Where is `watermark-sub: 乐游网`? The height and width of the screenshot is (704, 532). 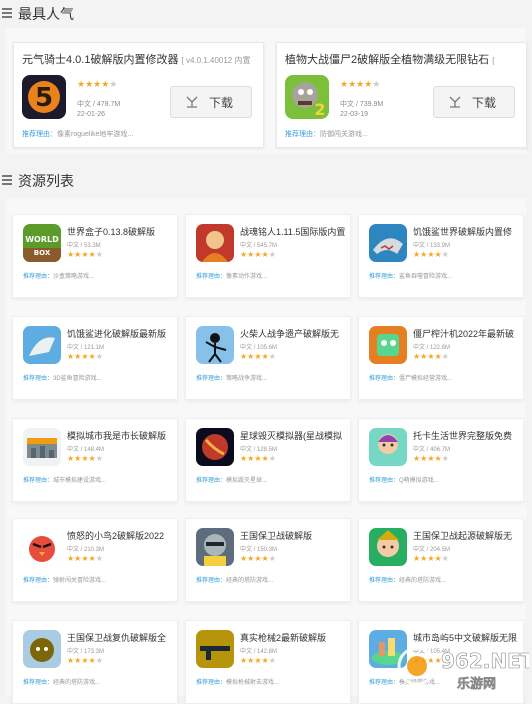 watermark-sub: 乐游网 is located at coordinates (476, 684).